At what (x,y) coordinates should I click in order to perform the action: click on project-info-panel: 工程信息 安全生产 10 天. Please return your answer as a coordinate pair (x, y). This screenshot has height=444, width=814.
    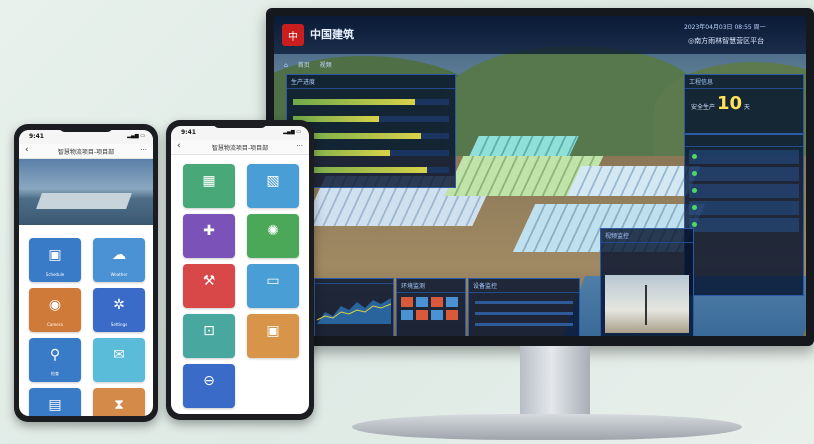
    Looking at the image, I should click on (744, 104).